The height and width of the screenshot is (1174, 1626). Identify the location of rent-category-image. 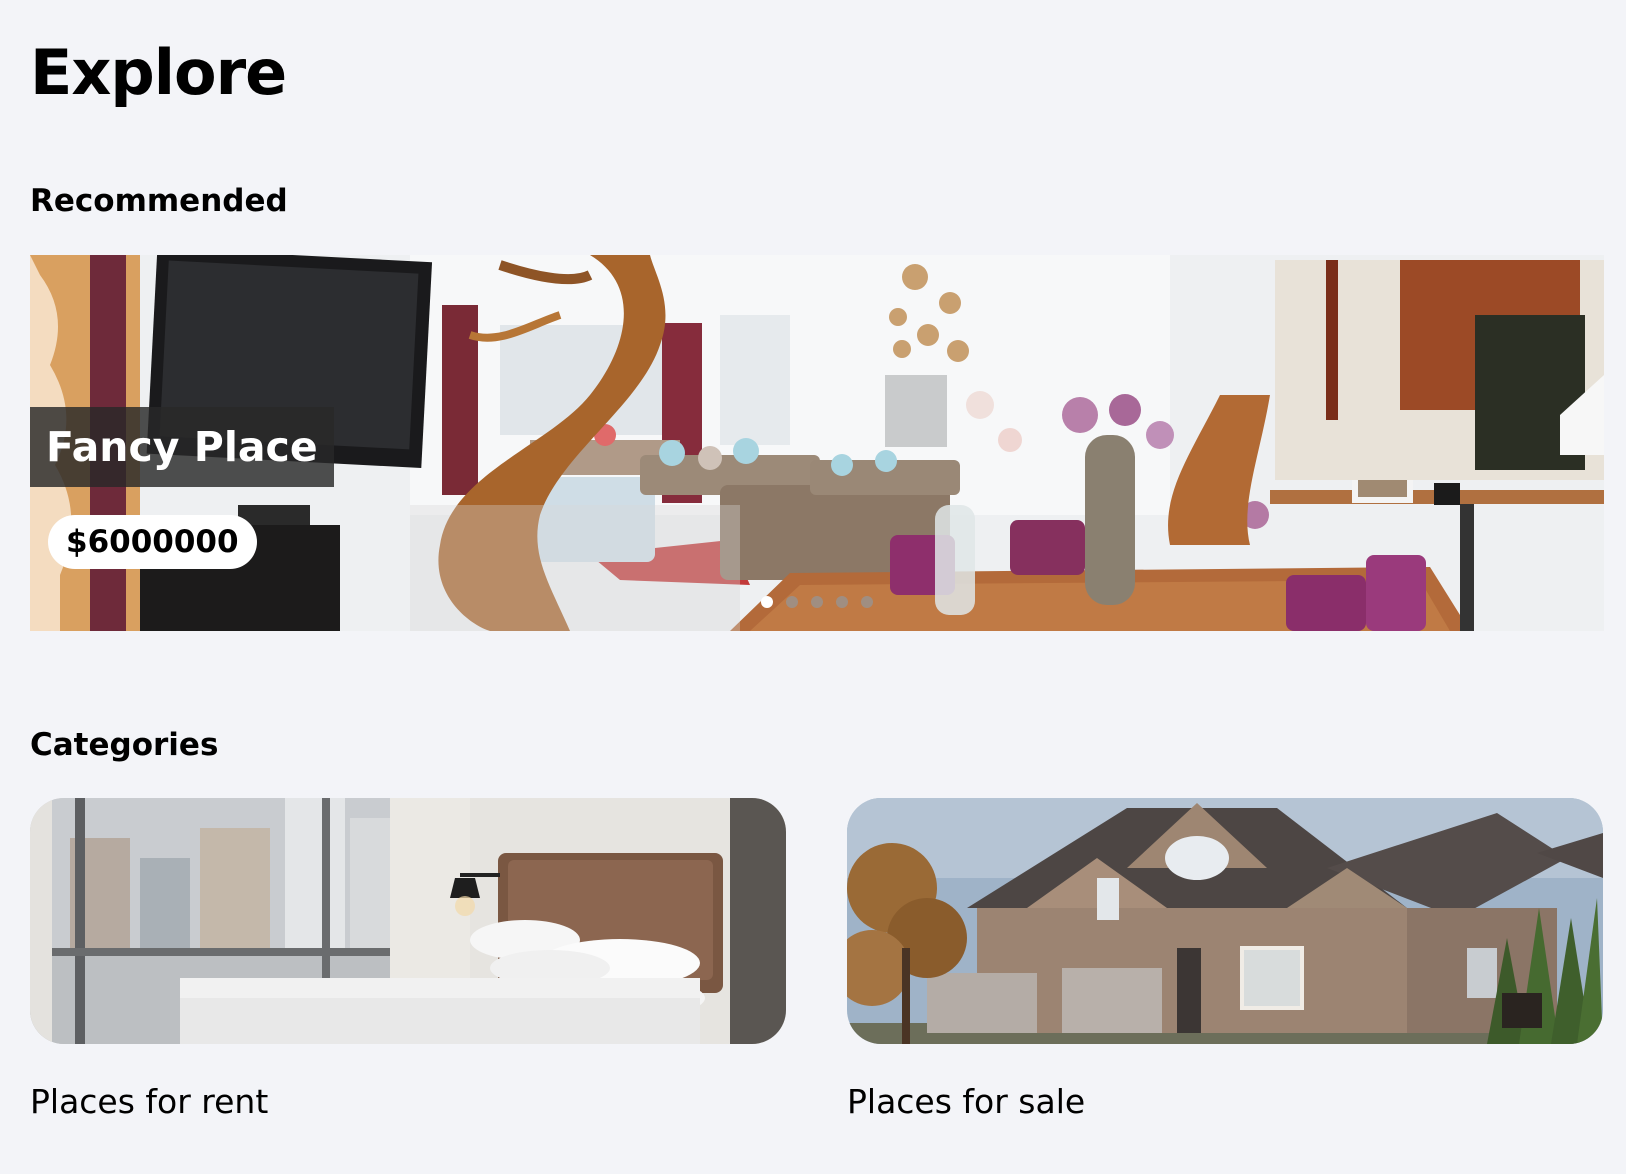
(408, 921).